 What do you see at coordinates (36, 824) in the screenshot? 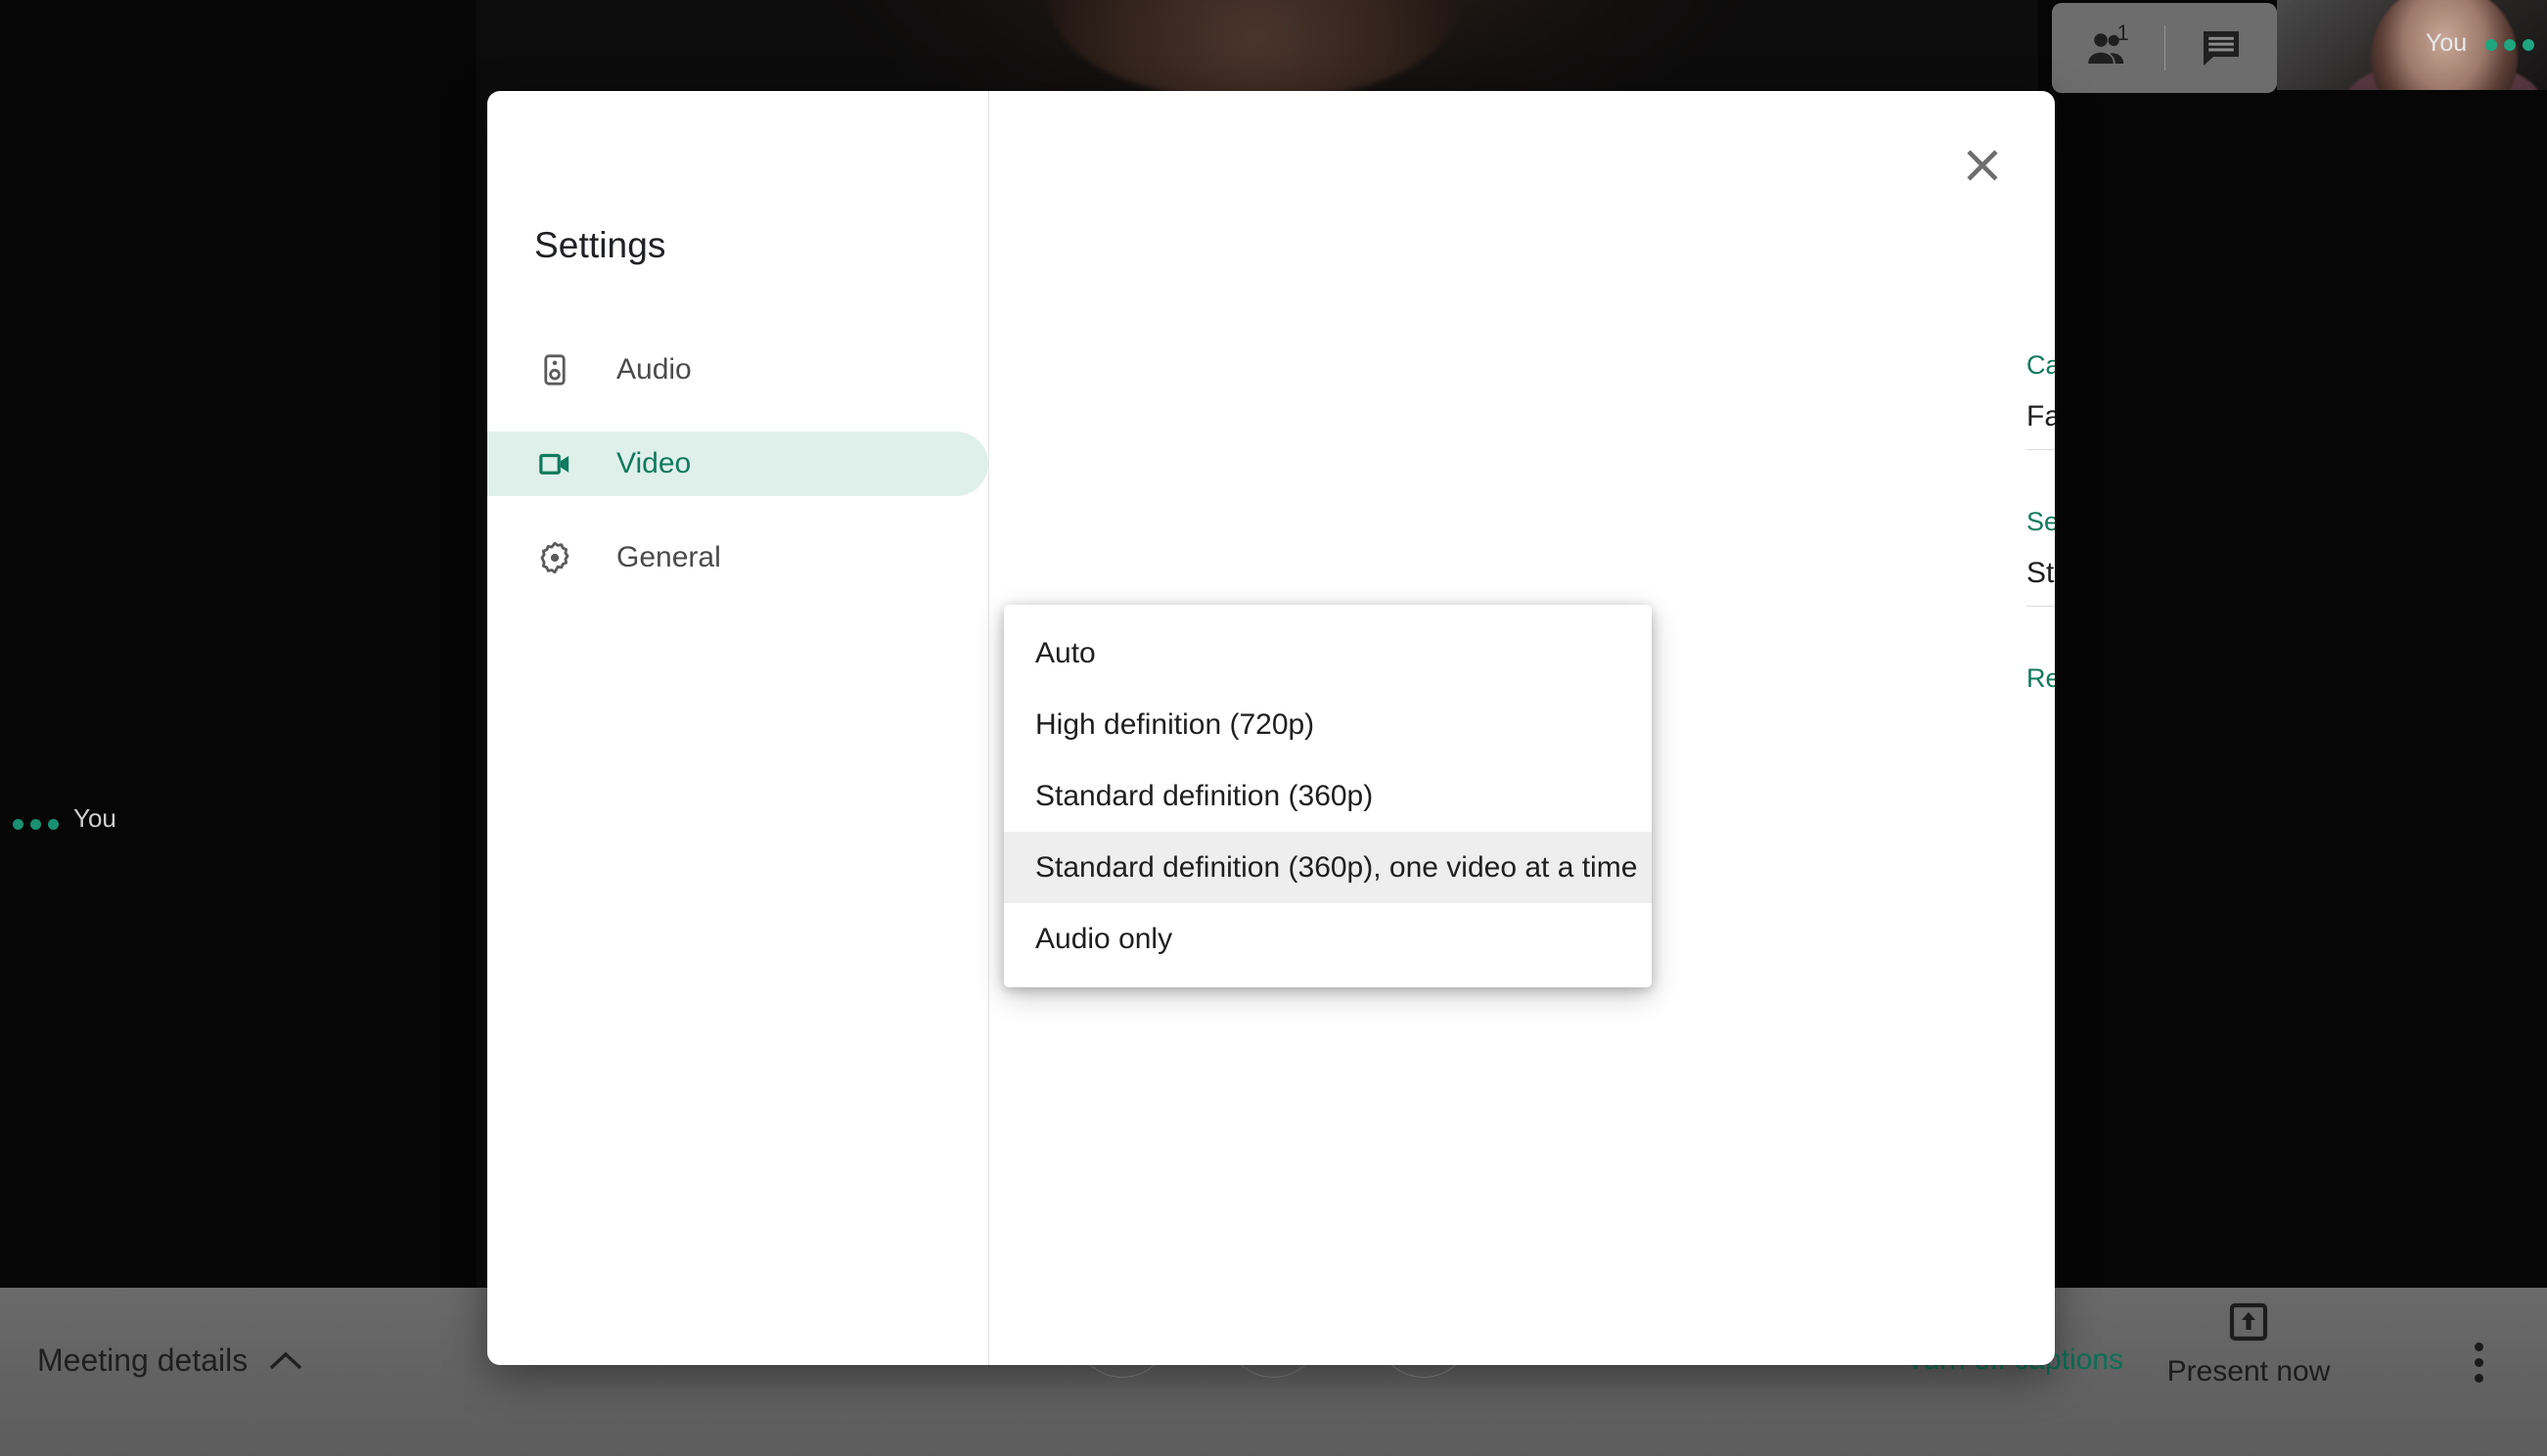
I see `caption-loading-dots-icon` at bounding box center [36, 824].